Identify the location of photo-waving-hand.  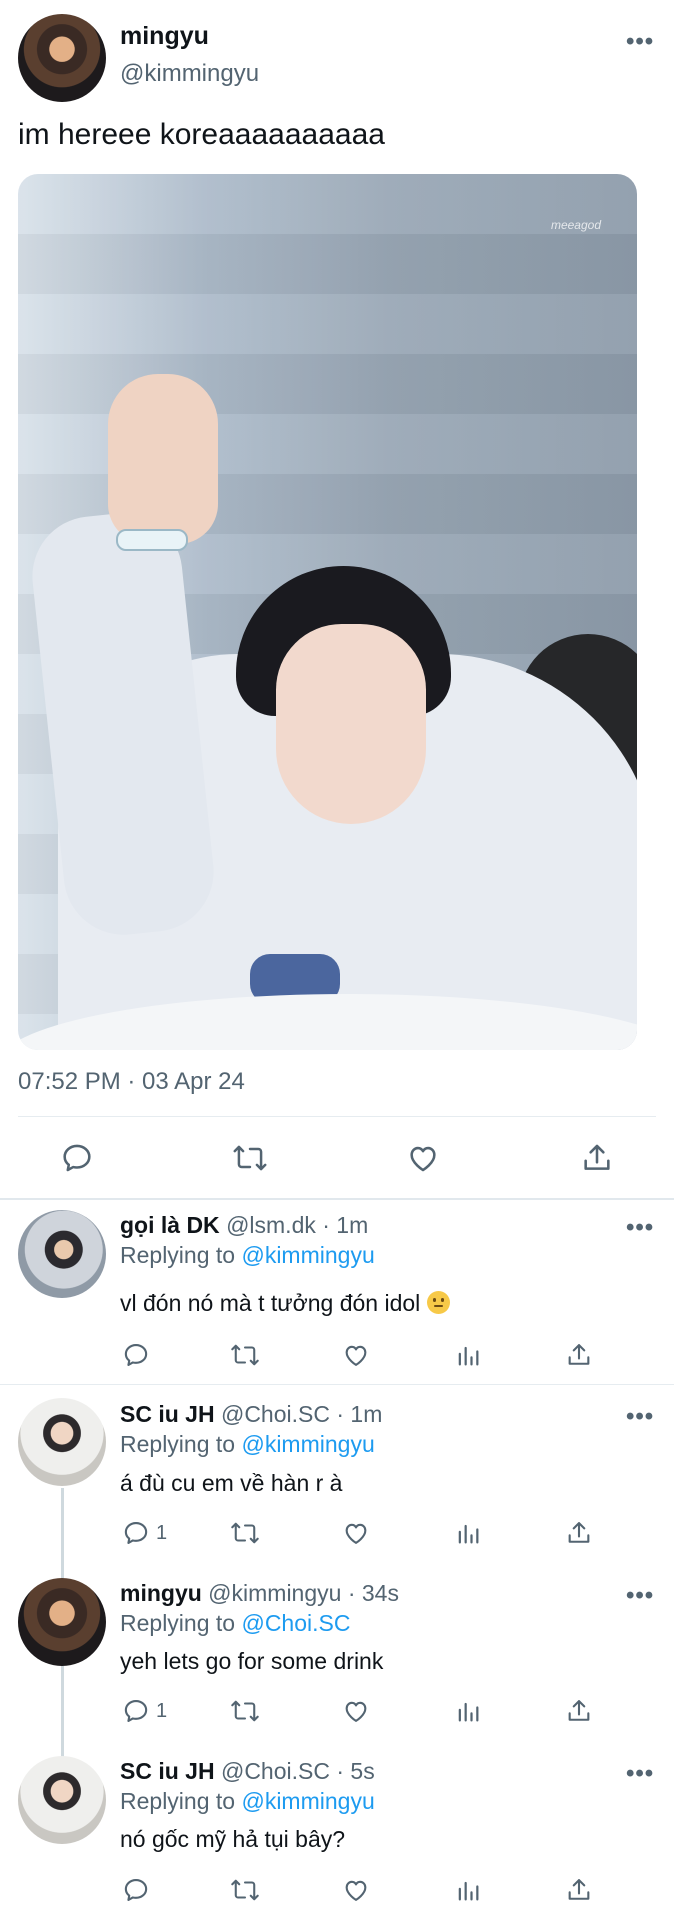
(163, 459).